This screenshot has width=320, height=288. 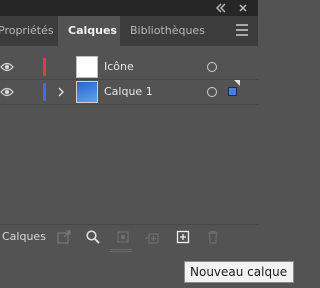 I want to click on tooltip-text: Nouveau calque, so click(x=239, y=272).